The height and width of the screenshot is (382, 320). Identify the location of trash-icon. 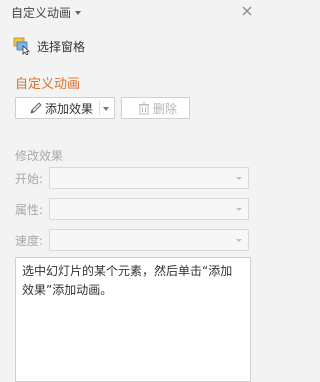
(144, 108).